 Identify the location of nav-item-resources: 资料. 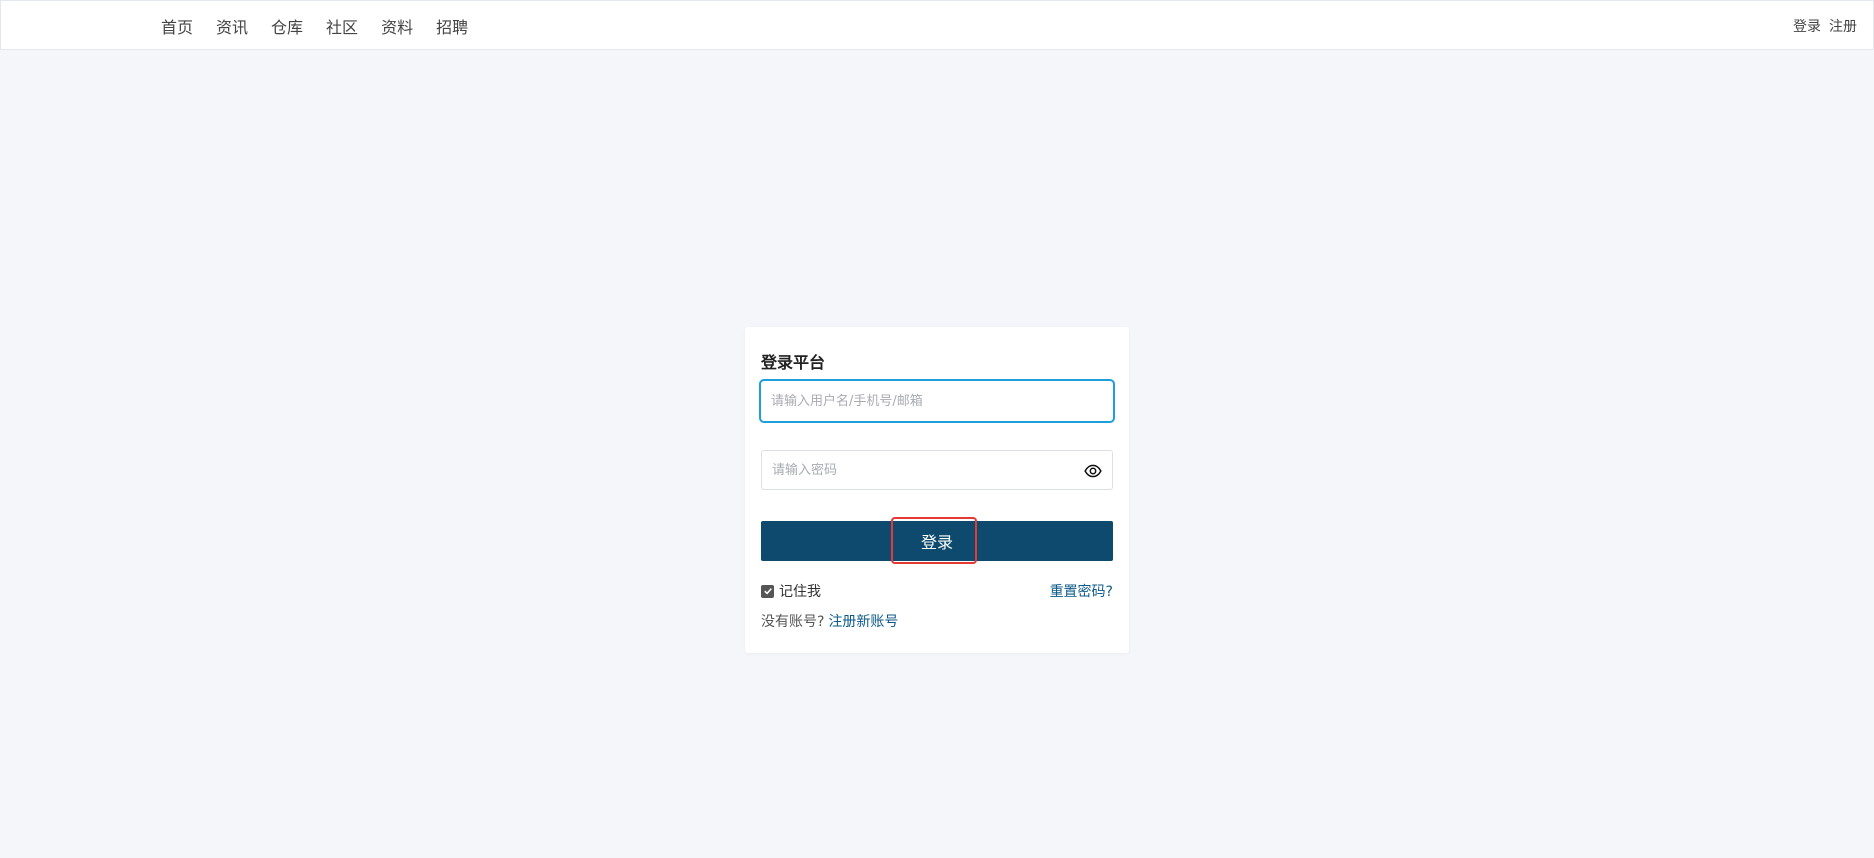
(397, 26).